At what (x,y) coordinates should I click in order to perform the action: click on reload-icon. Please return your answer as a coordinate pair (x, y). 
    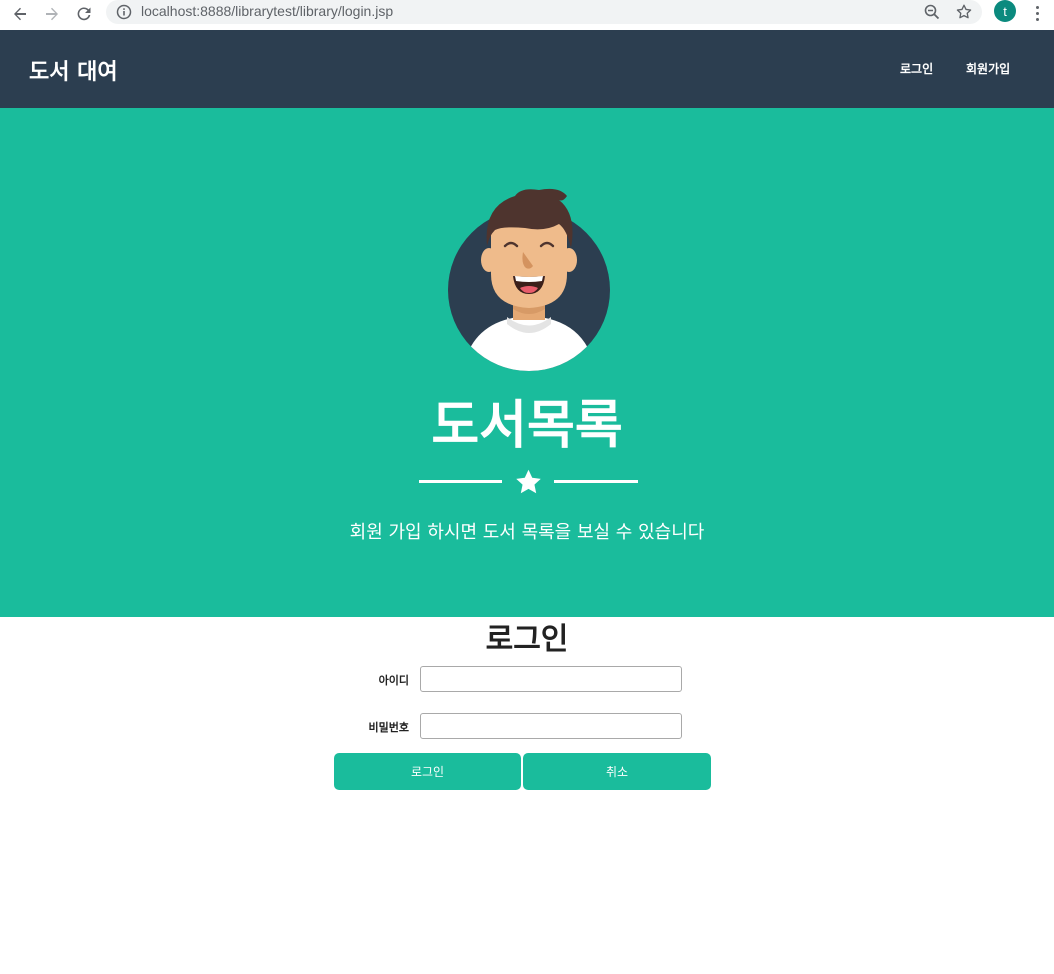
    Looking at the image, I should click on (84, 14).